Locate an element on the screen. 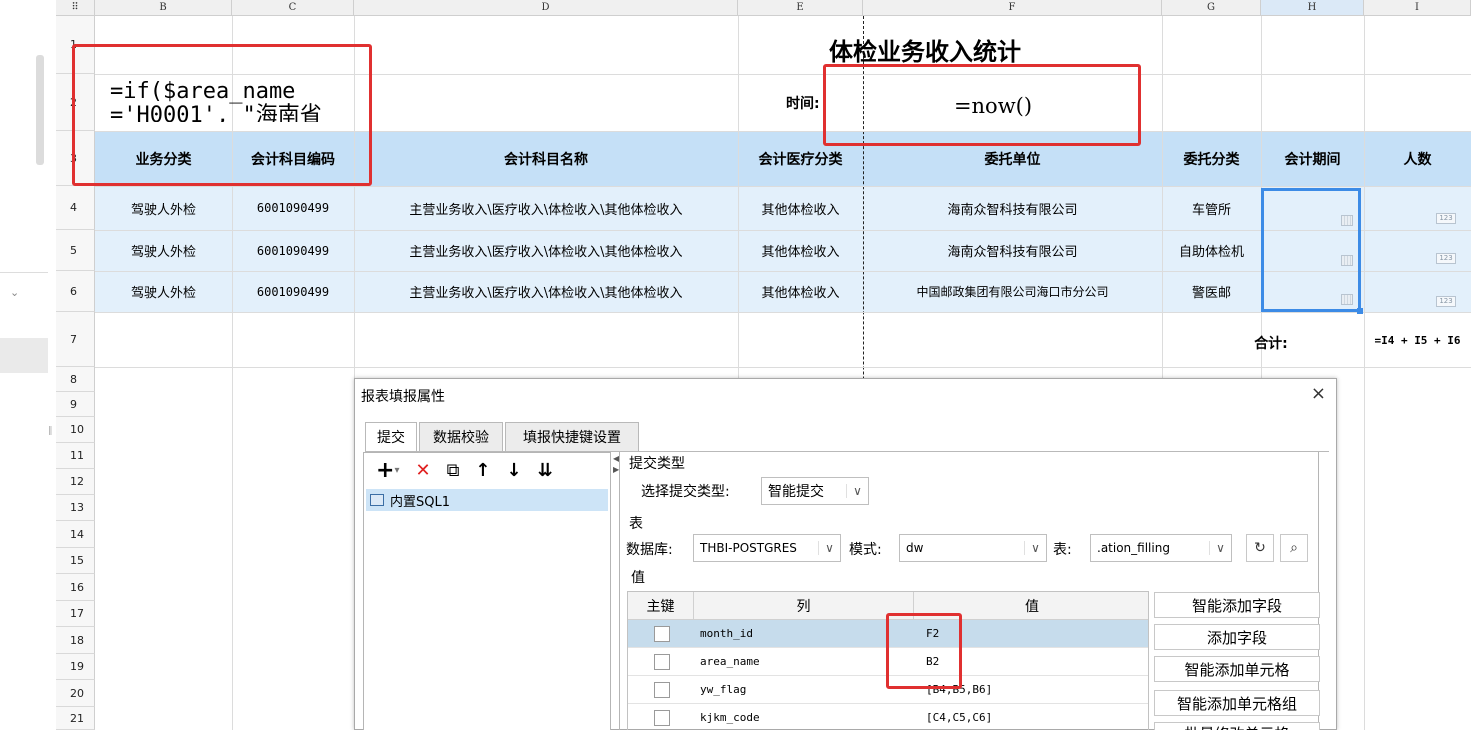  header-account-name: 会计科目名称 is located at coordinates (546, 158).